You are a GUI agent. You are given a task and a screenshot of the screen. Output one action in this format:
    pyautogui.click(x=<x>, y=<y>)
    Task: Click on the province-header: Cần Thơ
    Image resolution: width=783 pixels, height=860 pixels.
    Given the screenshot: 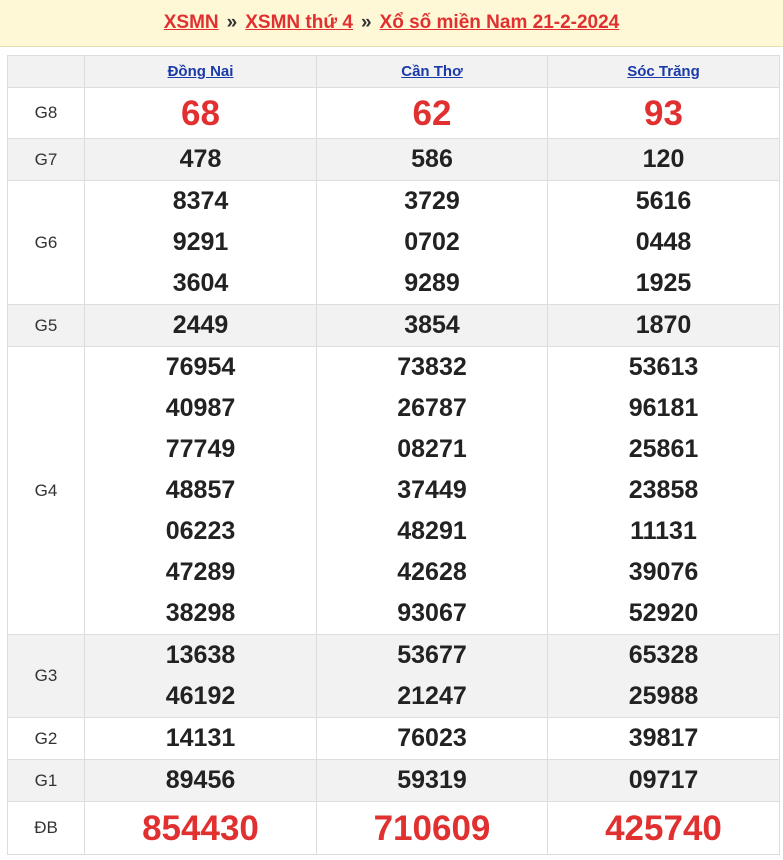 What is the action you would take?
    pyautogui.click(x=432, y=71)
    